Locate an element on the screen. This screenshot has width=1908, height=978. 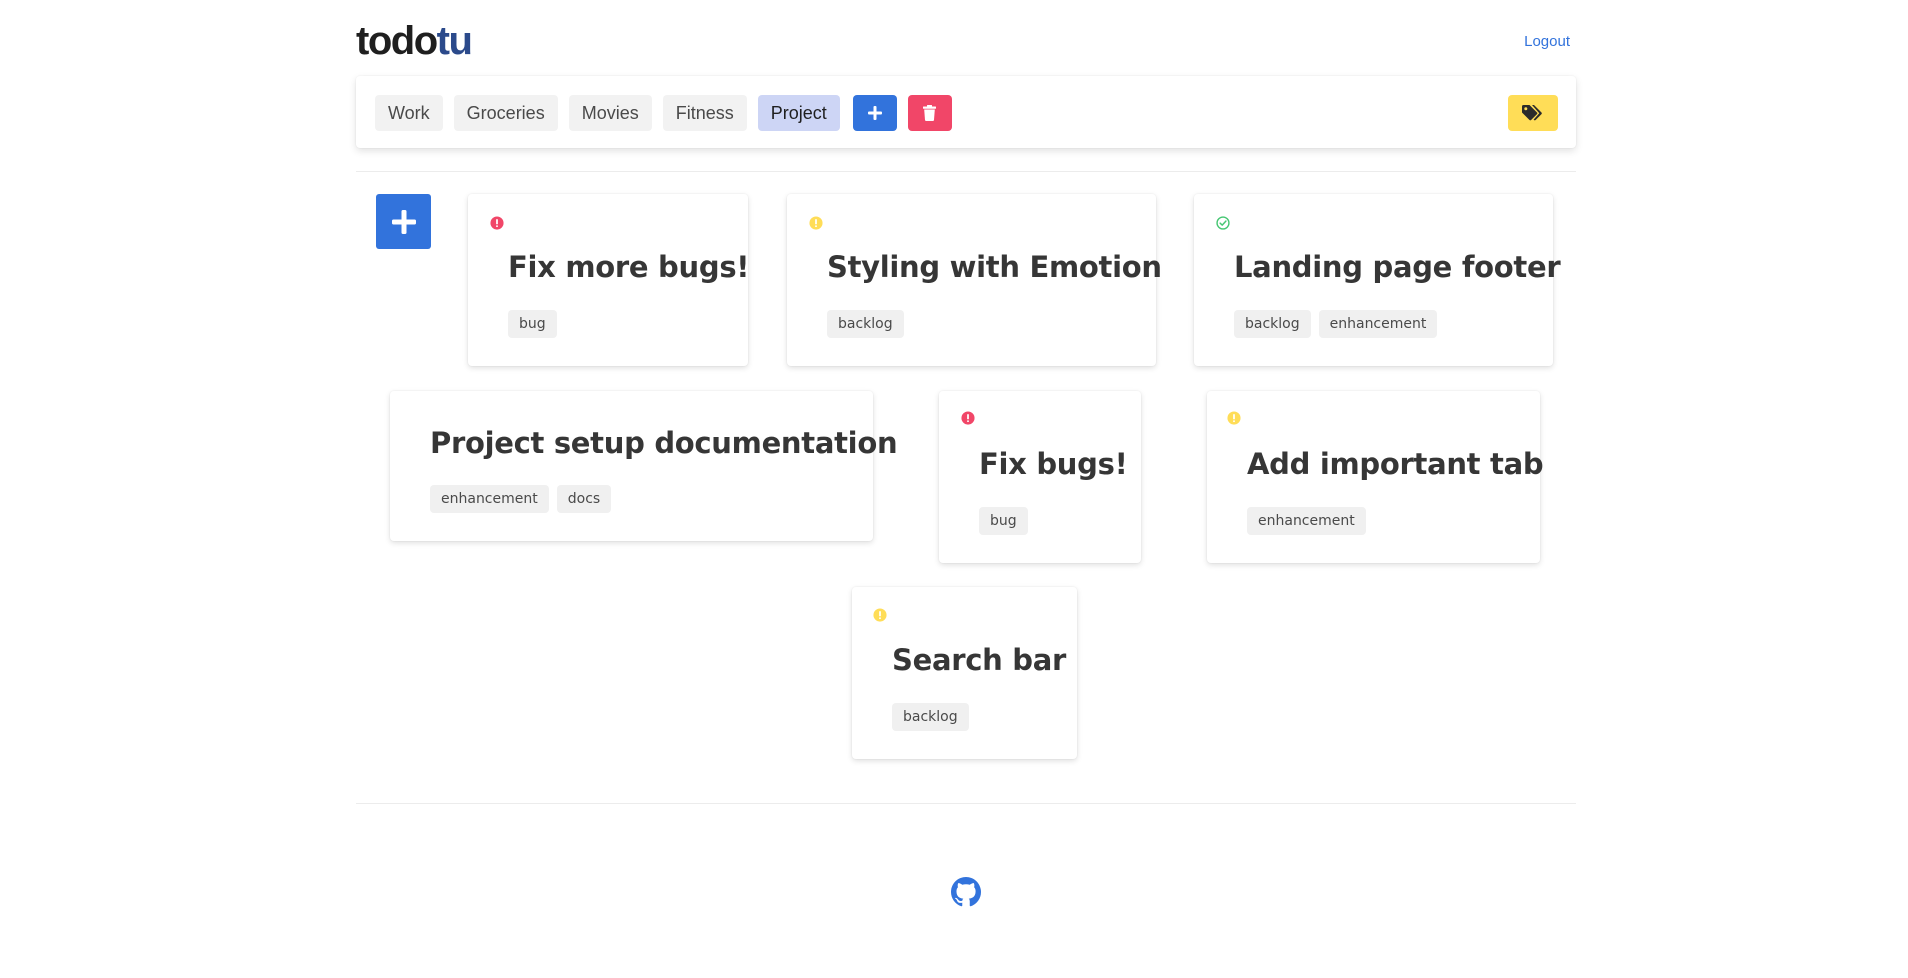
tag-chip: docs is located at coordinates (584, 499).